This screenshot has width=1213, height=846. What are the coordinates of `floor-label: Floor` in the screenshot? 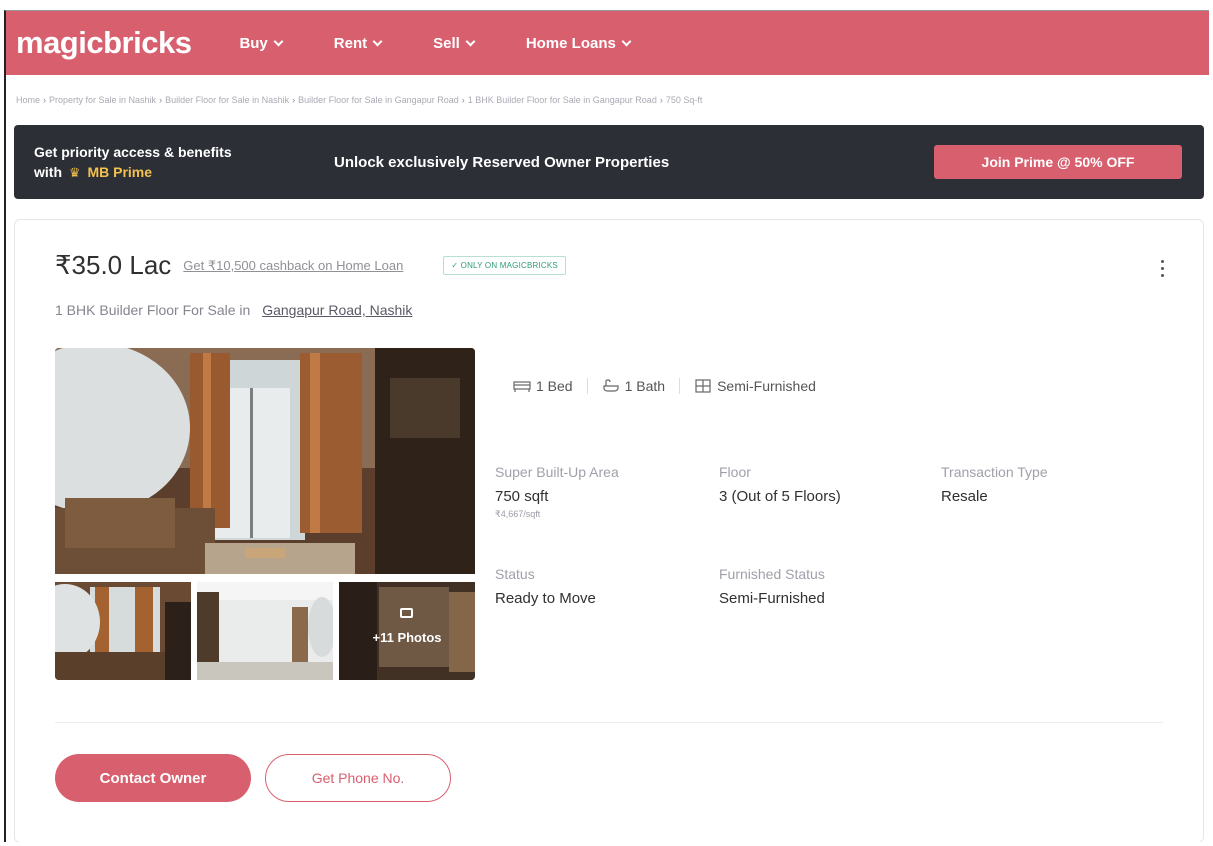 It's located at (735, 472).